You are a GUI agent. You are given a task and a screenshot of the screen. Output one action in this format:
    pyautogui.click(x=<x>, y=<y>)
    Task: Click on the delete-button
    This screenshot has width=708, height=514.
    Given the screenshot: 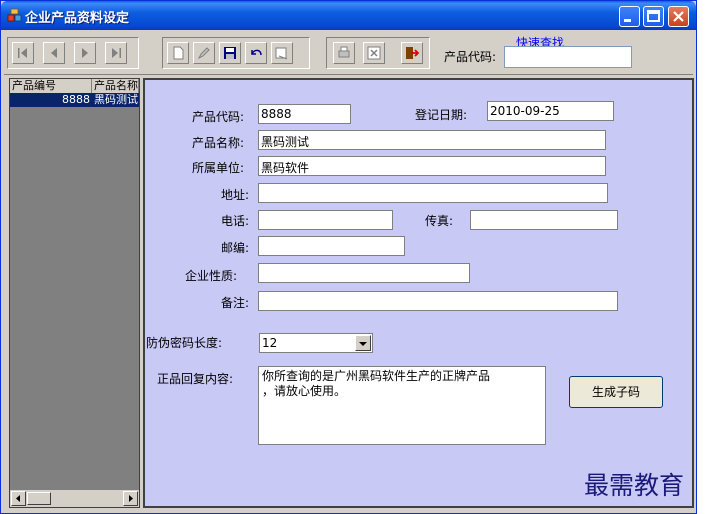 What is the action you would take?
    pyautogui.click(x=282, y=53)
    